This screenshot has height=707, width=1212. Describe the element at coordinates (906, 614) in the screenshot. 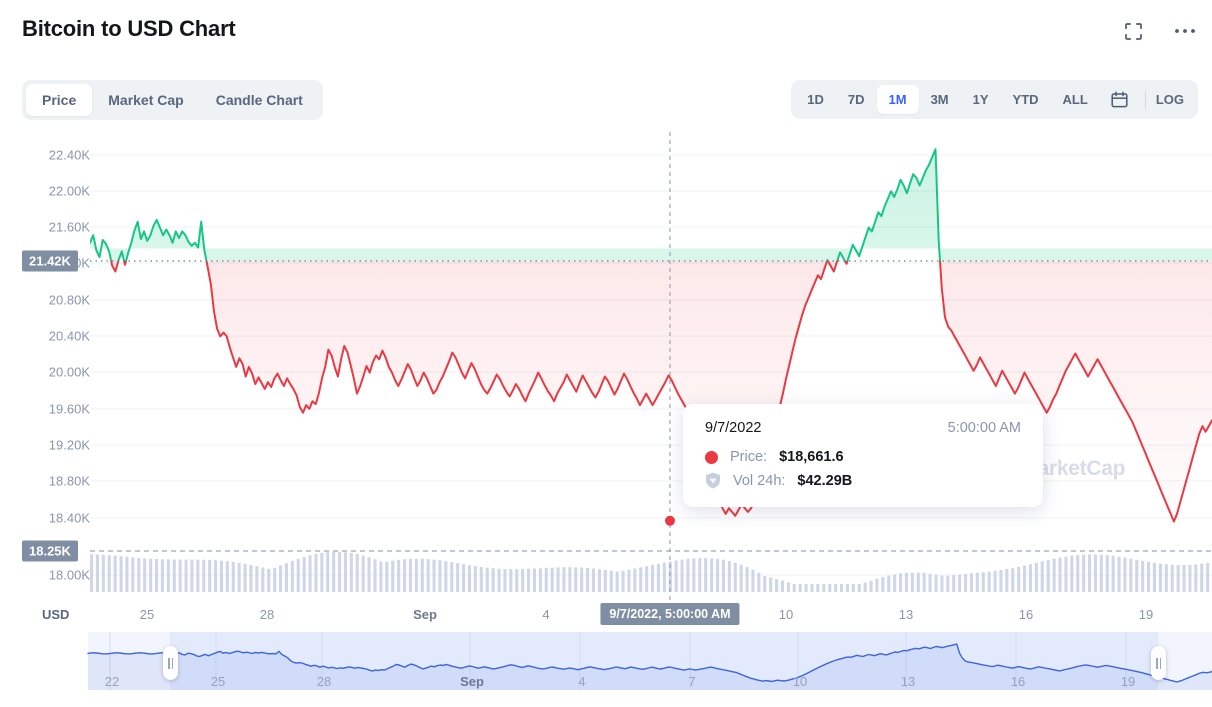

I see `x-tick-13: 13` at that location.